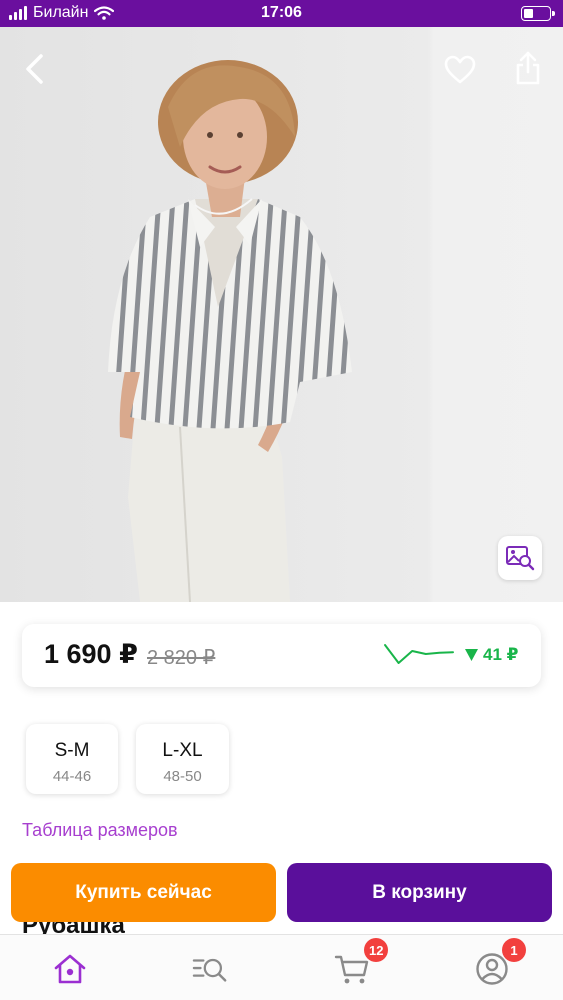 The image size is (563, 1000). I want to click on price-card: 1 690 ₽ 2 820 ₽ 41 ₽, so click(281, 655).